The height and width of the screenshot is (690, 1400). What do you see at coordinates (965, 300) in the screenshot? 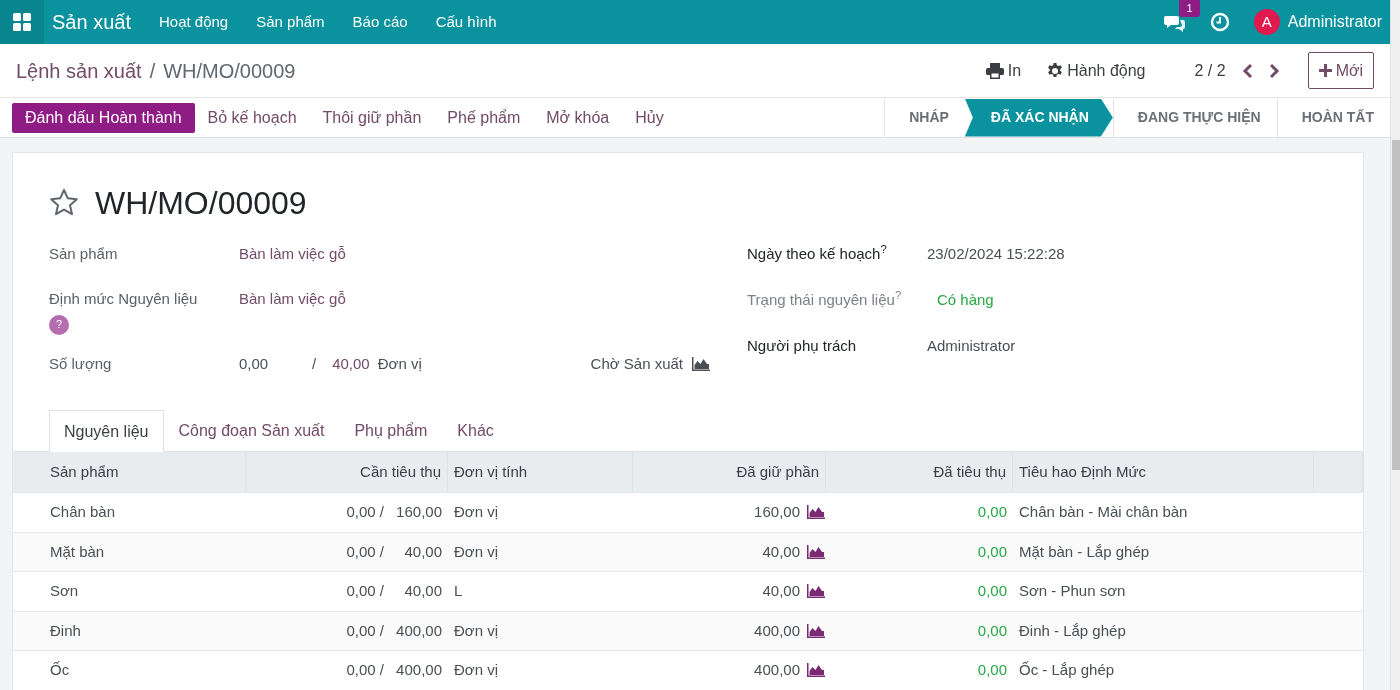
I see `field-value: Có hàng` at bounding box center [965, 300].